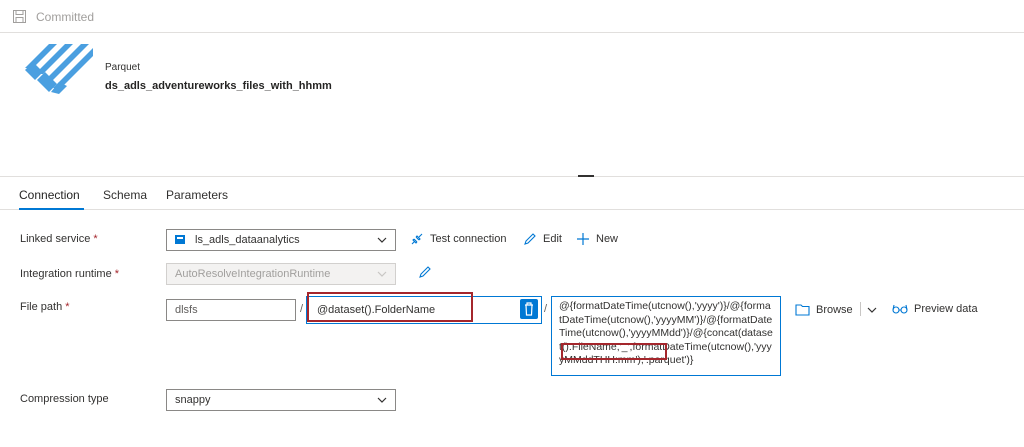 This screenshot has width=1024, height=447. I want to click on linked-service-label-text: Linked service, so click(55, 239).